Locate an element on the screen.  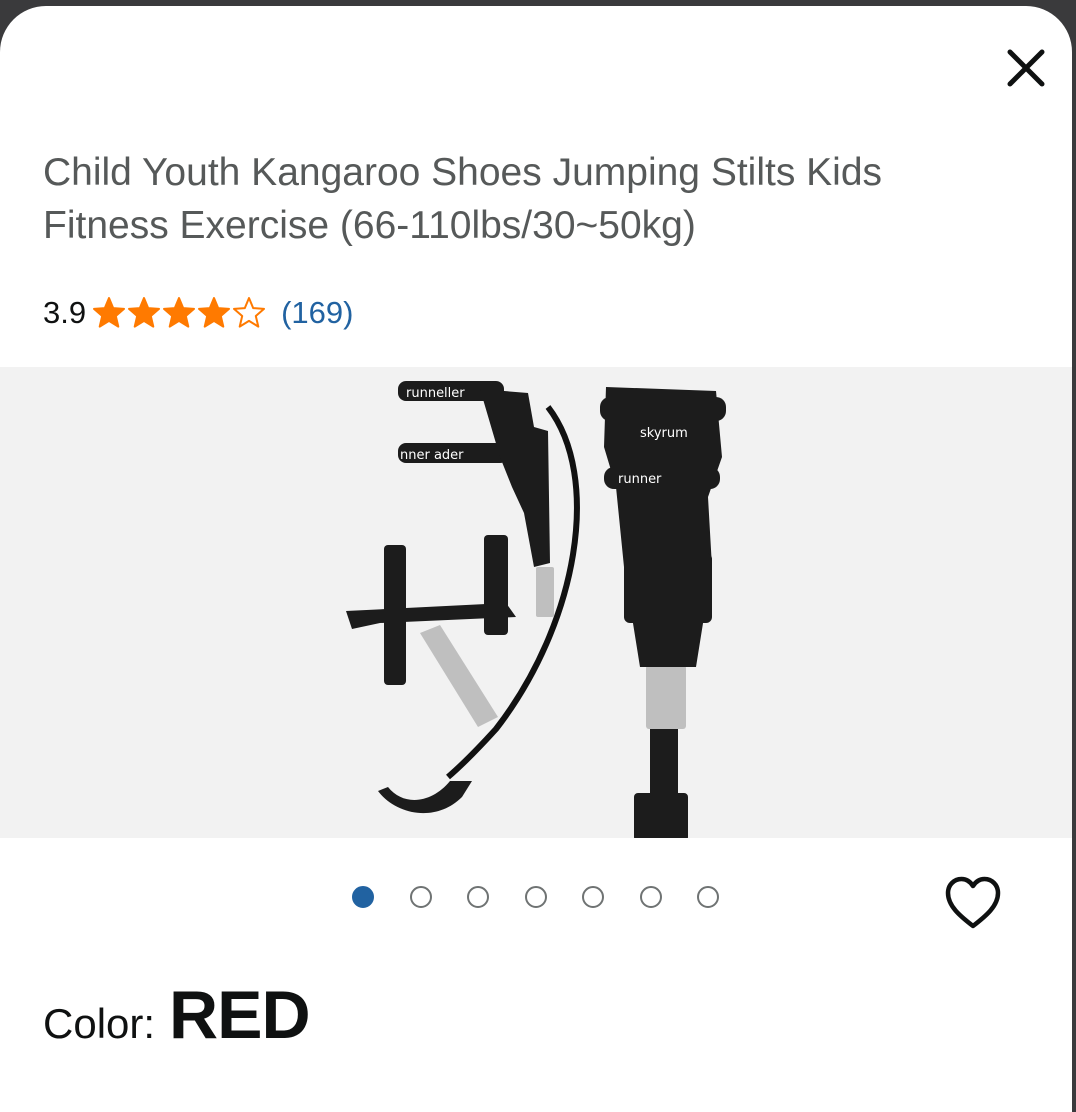
svg-text: nner ader is located at coordinates (432, 455).